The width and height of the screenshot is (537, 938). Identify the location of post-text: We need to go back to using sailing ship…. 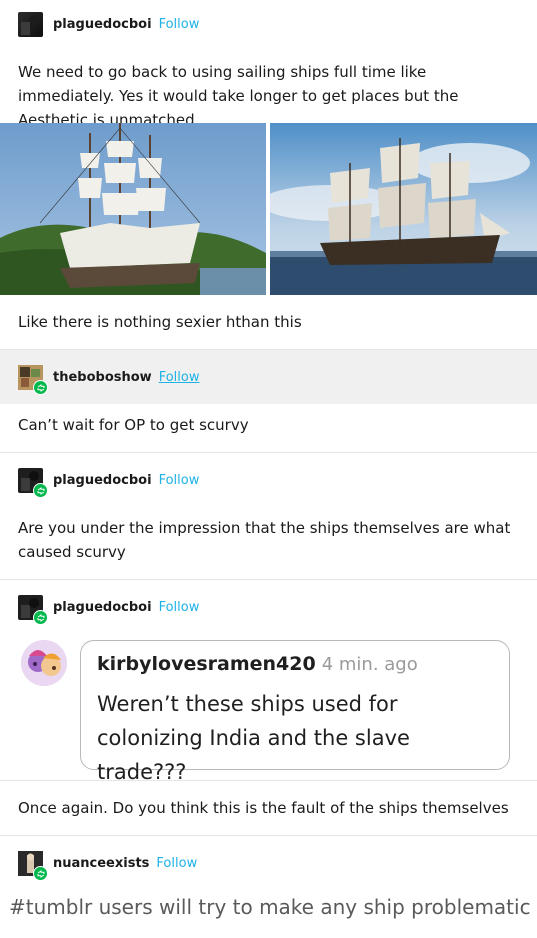
(238, 96).